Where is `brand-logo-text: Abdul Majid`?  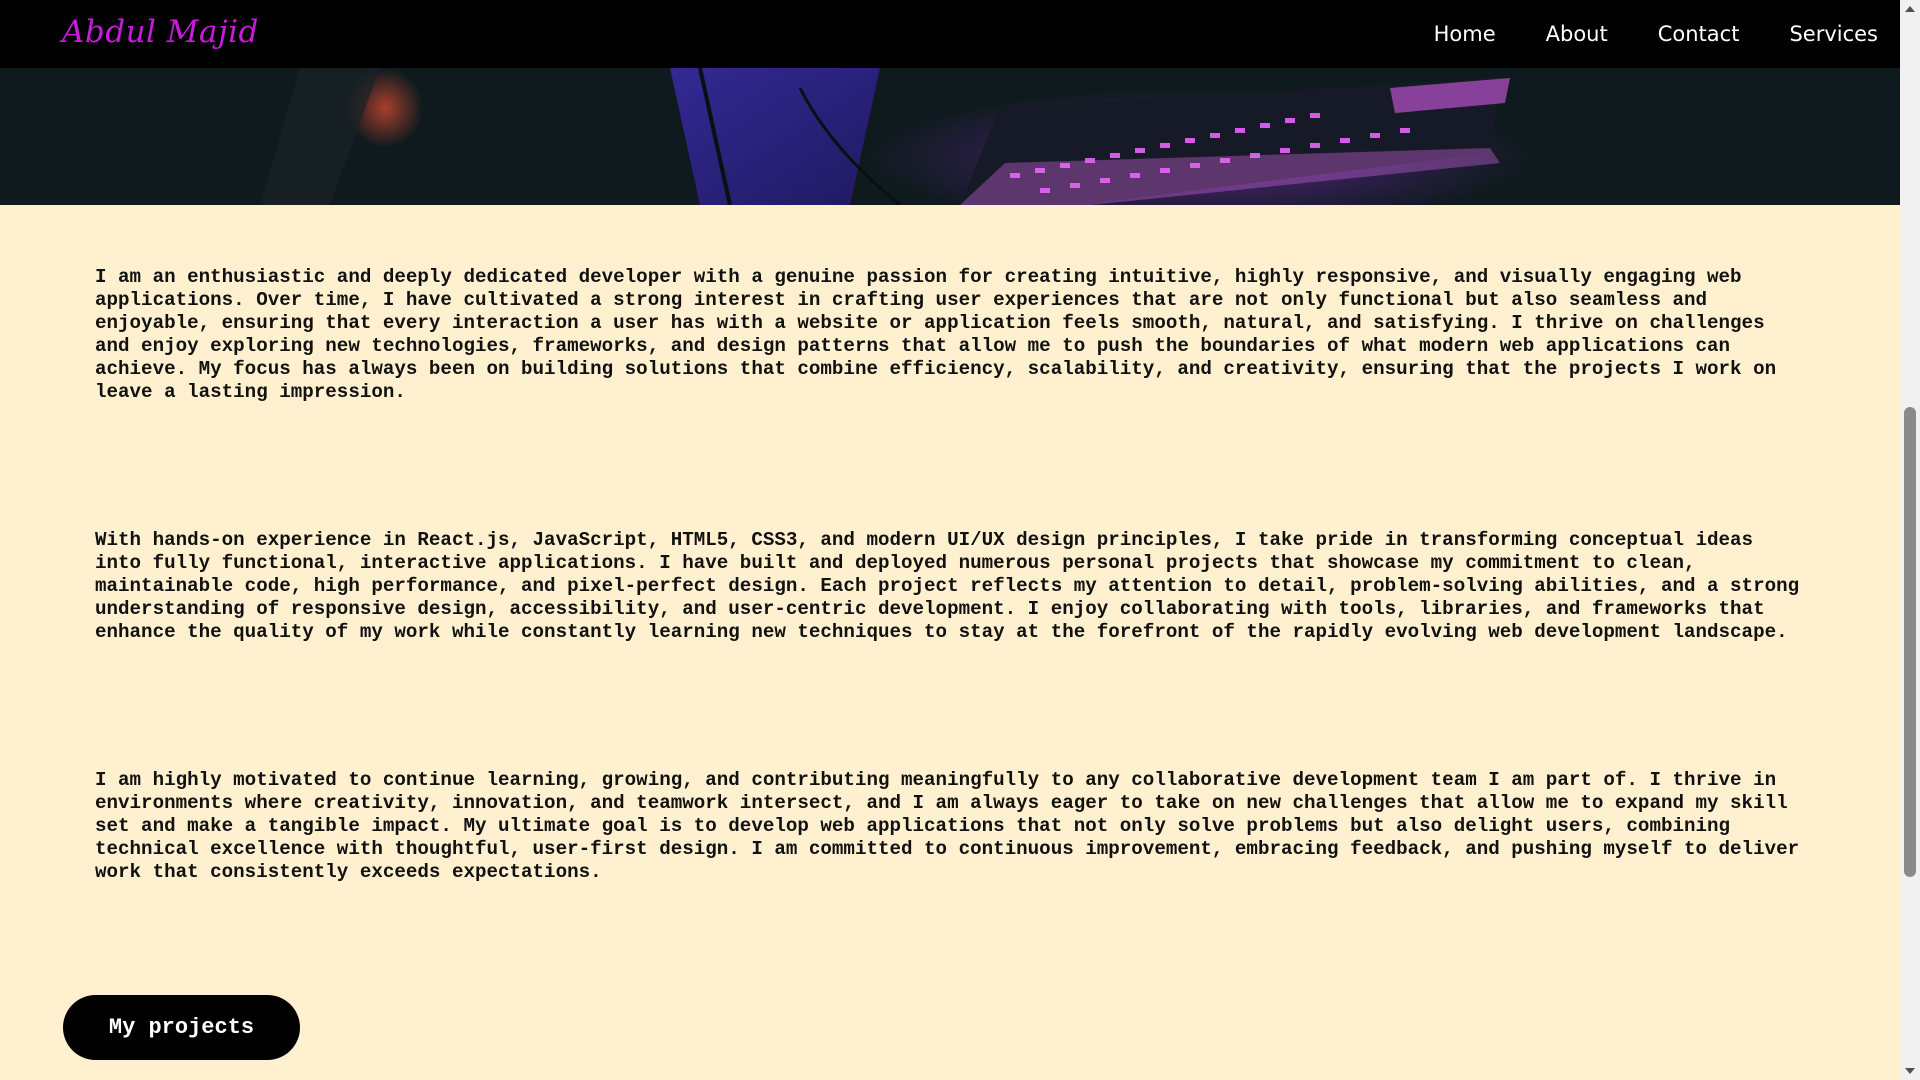 brand-logo-text: Abdul Majid is located at coordinates (160, 32).